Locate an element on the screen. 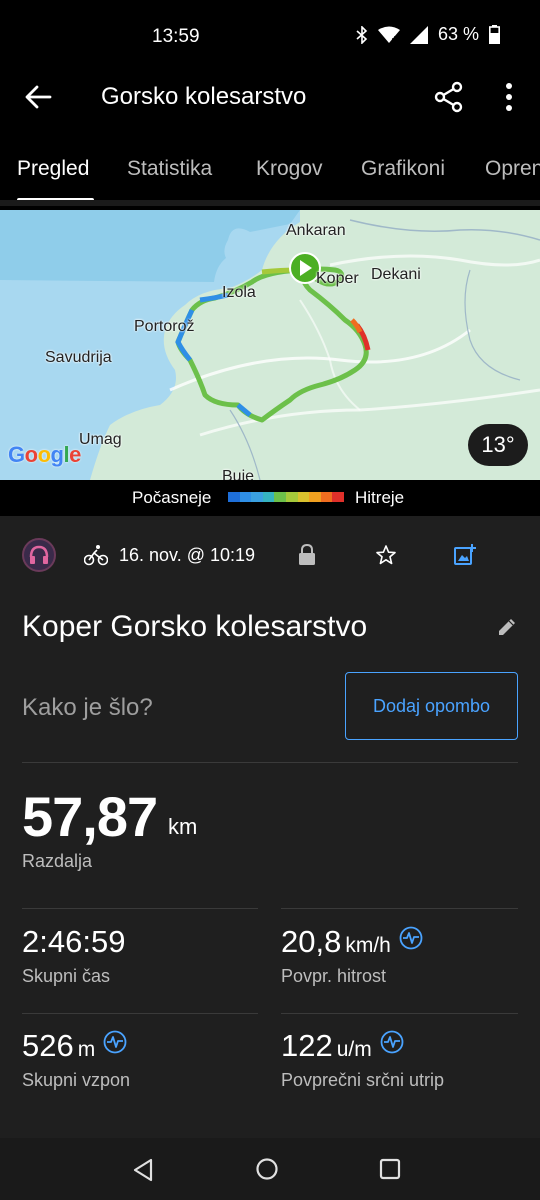  status-bar: 13:59 63 % is located at coordinates (270, 36).